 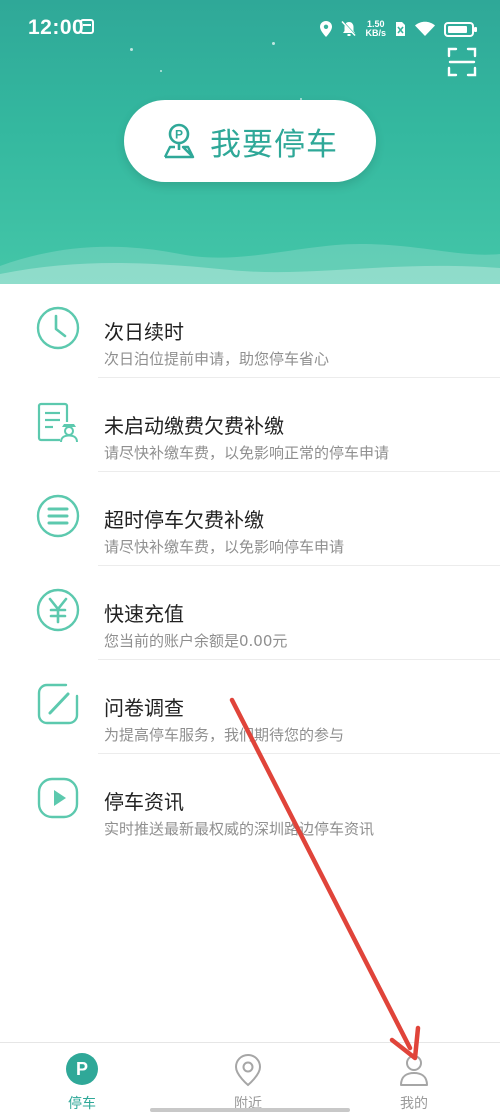 I want to click on menu-item-survey: 问卷调查 为提高停车服务，我们期待您的参与, so click(x=250, y=707).